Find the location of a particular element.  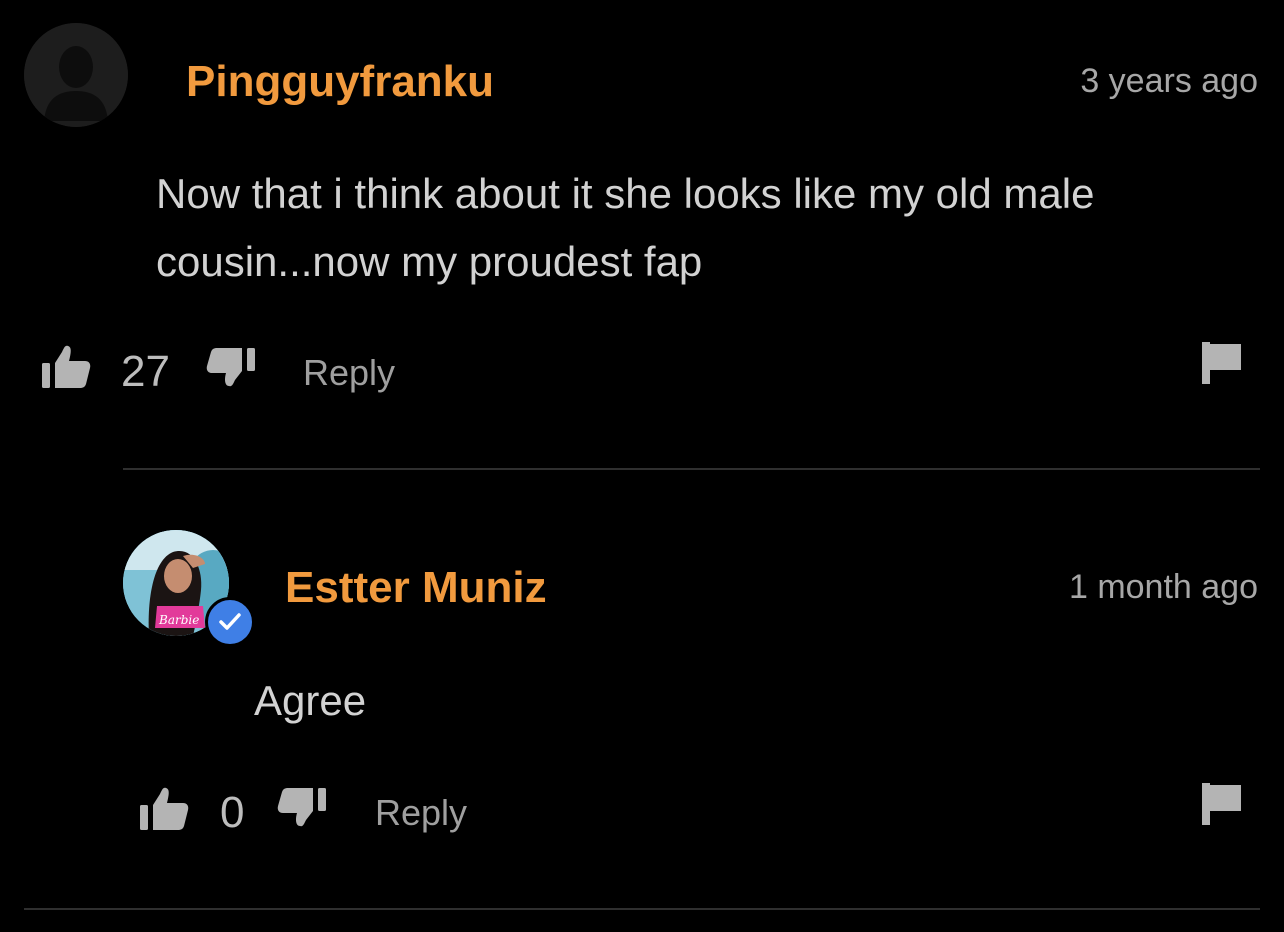

verified-badge is located at coordinates (230, 622).